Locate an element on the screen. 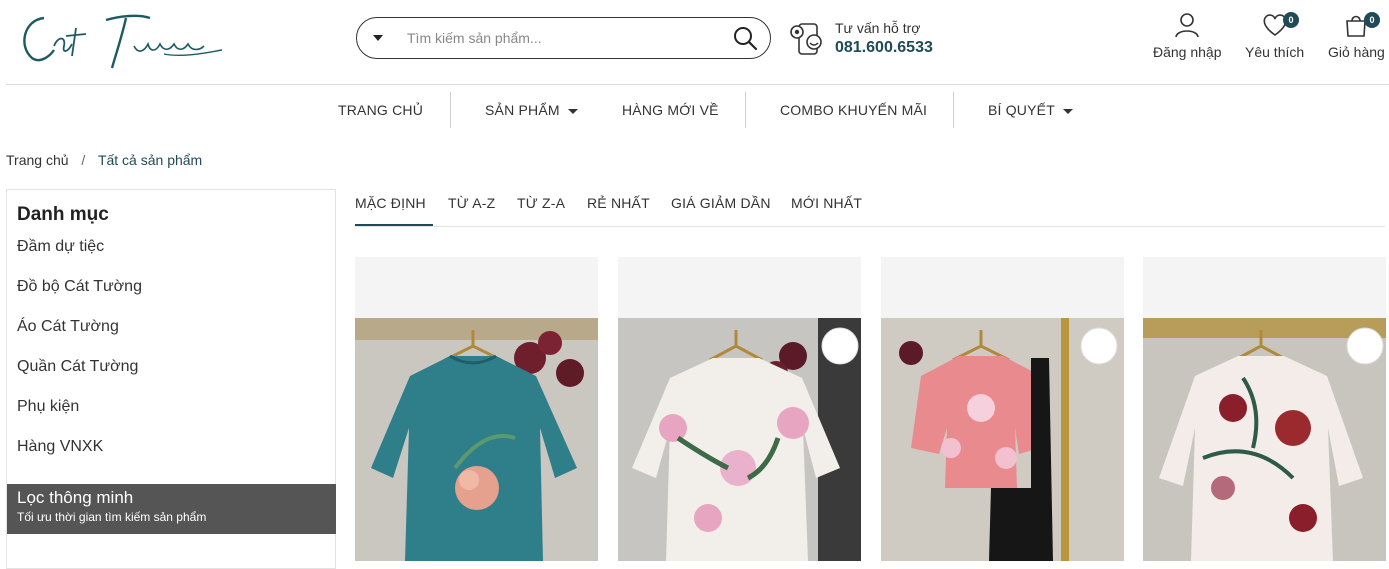  cart-count-badge: 0 is located at coordinates (1372, 20).